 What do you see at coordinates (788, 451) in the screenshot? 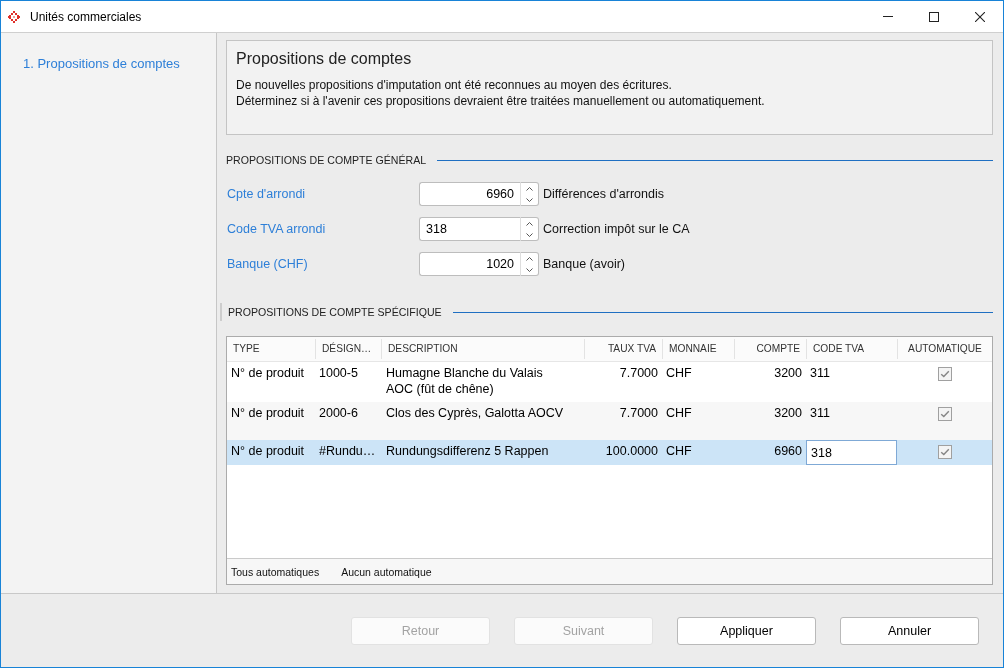
I see `table-cell-text: 6960` at bounding box center [788, 451].